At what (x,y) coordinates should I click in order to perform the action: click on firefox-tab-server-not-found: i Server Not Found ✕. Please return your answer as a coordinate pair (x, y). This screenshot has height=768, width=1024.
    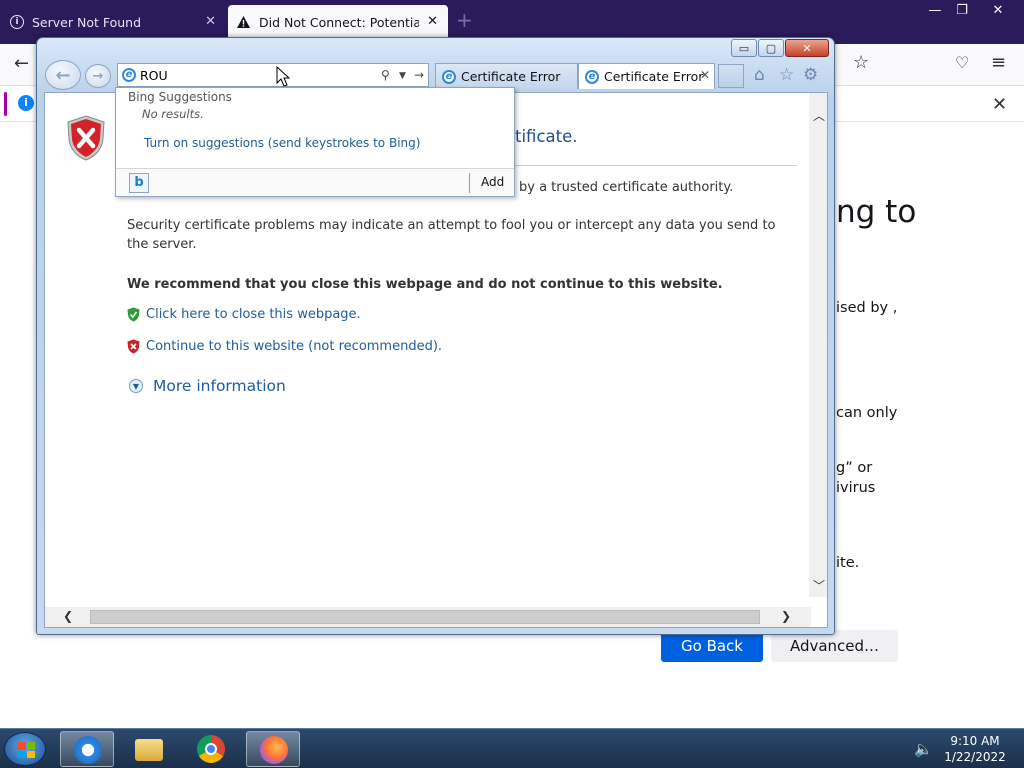
    Looking at the image, I should click on (113, 22).